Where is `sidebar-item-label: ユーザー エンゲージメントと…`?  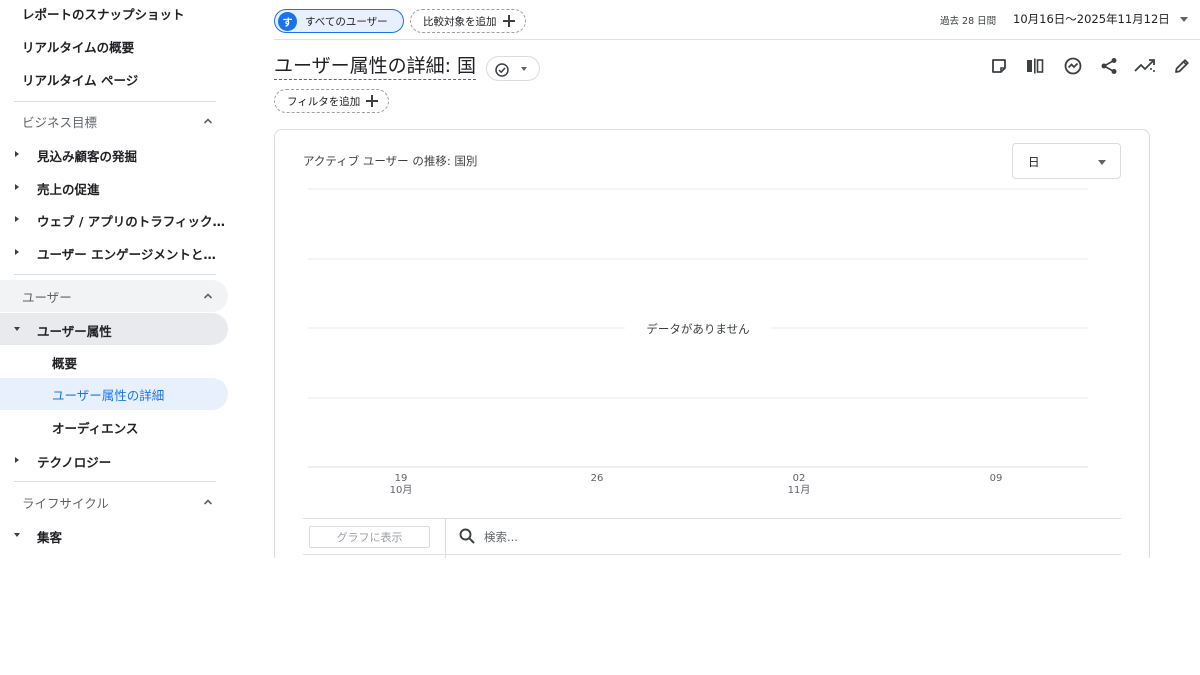 sidebar-item-label: ユーザー エンゲージメントと… is located at coordinates (126, 254).